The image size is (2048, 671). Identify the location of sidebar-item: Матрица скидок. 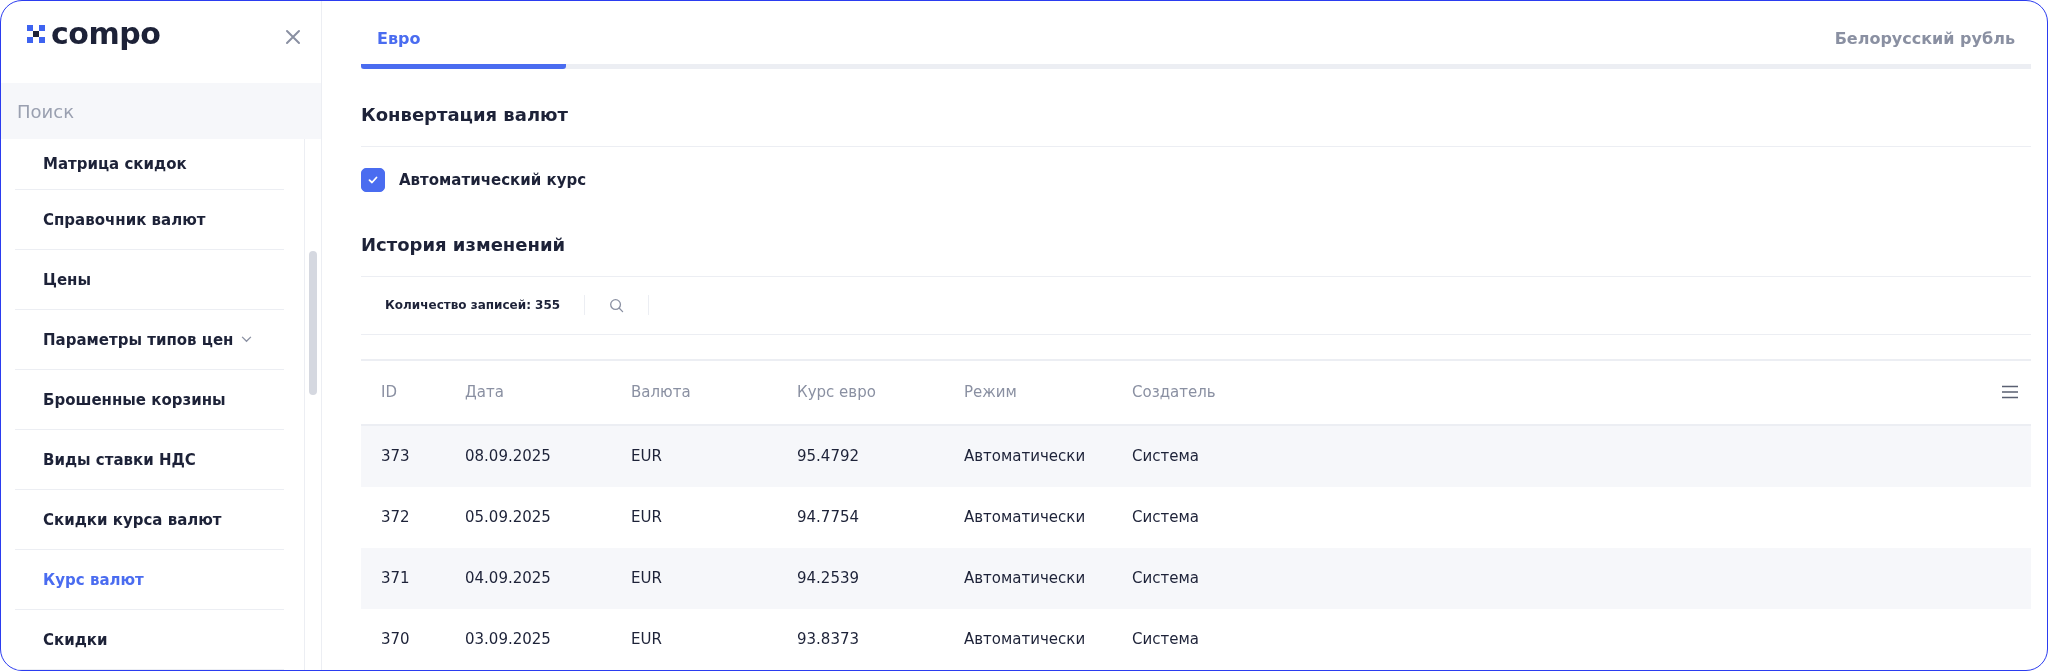
(149, 164).